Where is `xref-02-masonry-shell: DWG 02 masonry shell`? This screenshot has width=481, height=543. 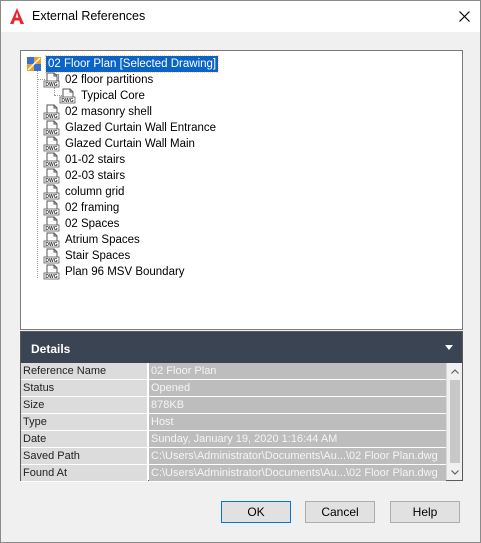 xref-02-masonry-shell: DWG 02 masonry shell is located at coordinates (243, 112).